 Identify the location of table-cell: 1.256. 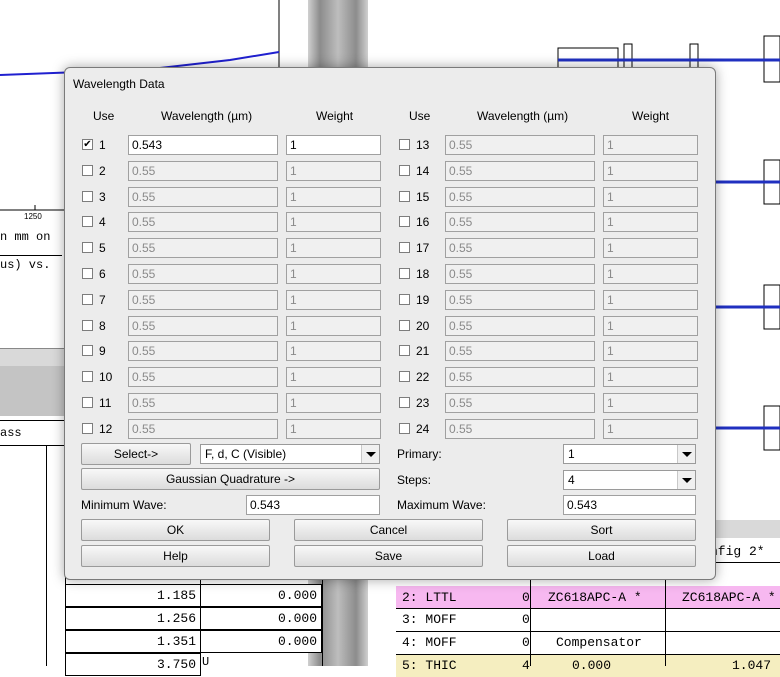
(133, 618).